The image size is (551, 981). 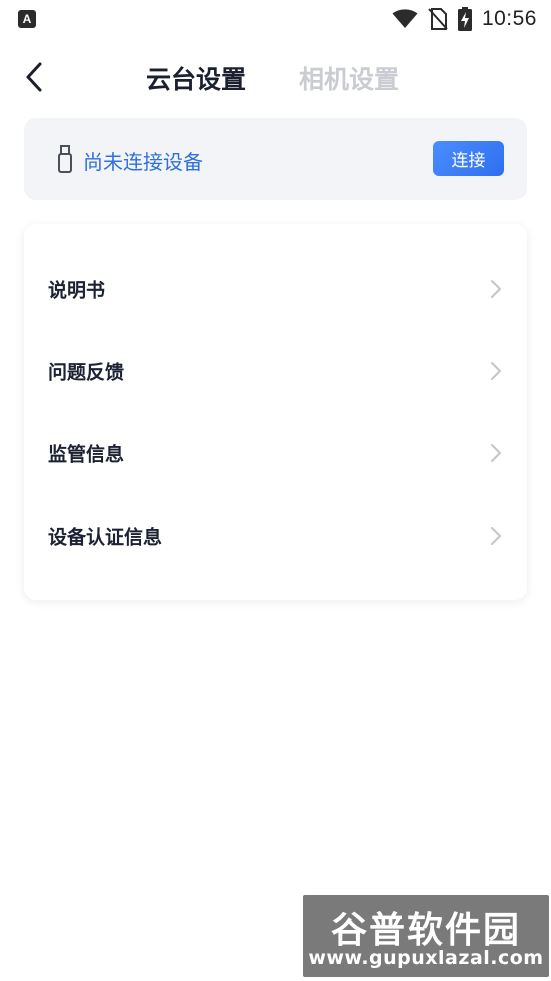 What do you see at coordinates (438, 19) in the screenshot?
I see `no-sim-icon` at bounding box center [438, 19].